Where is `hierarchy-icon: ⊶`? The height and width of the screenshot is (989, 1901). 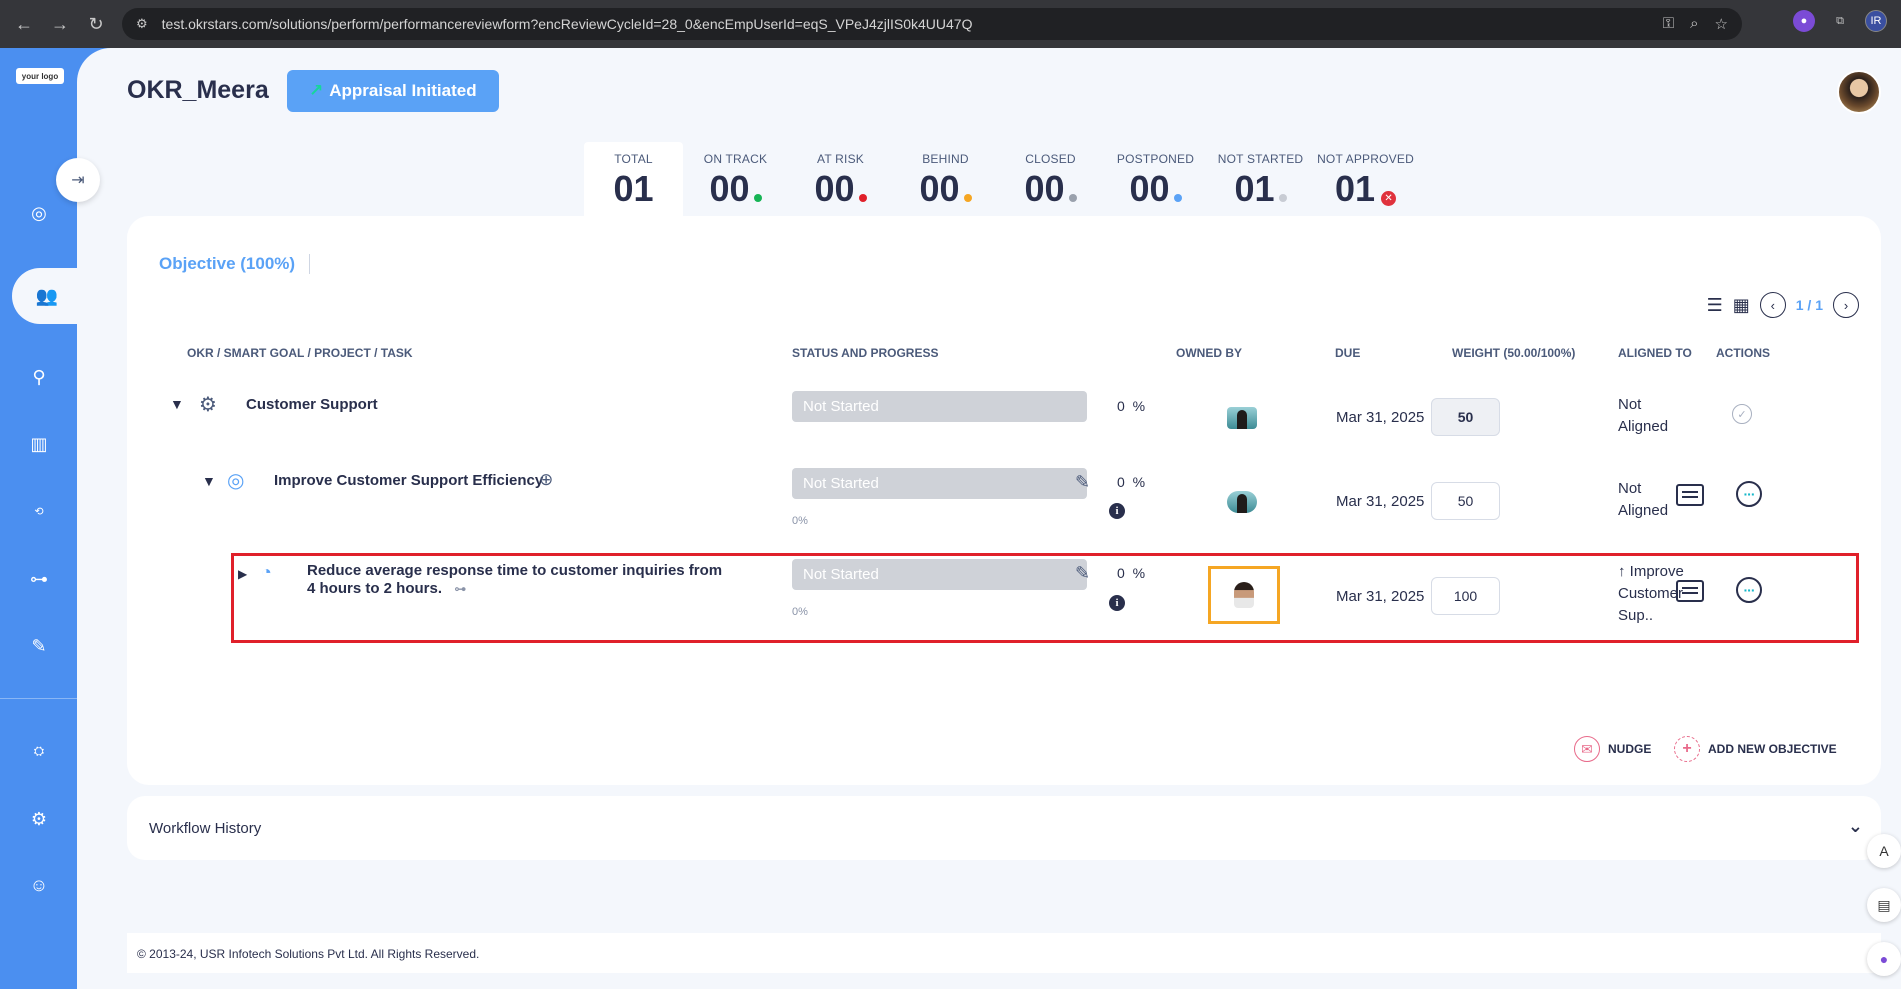
hierarchy-icon: ⊶ is located at coordinates (39, 579).